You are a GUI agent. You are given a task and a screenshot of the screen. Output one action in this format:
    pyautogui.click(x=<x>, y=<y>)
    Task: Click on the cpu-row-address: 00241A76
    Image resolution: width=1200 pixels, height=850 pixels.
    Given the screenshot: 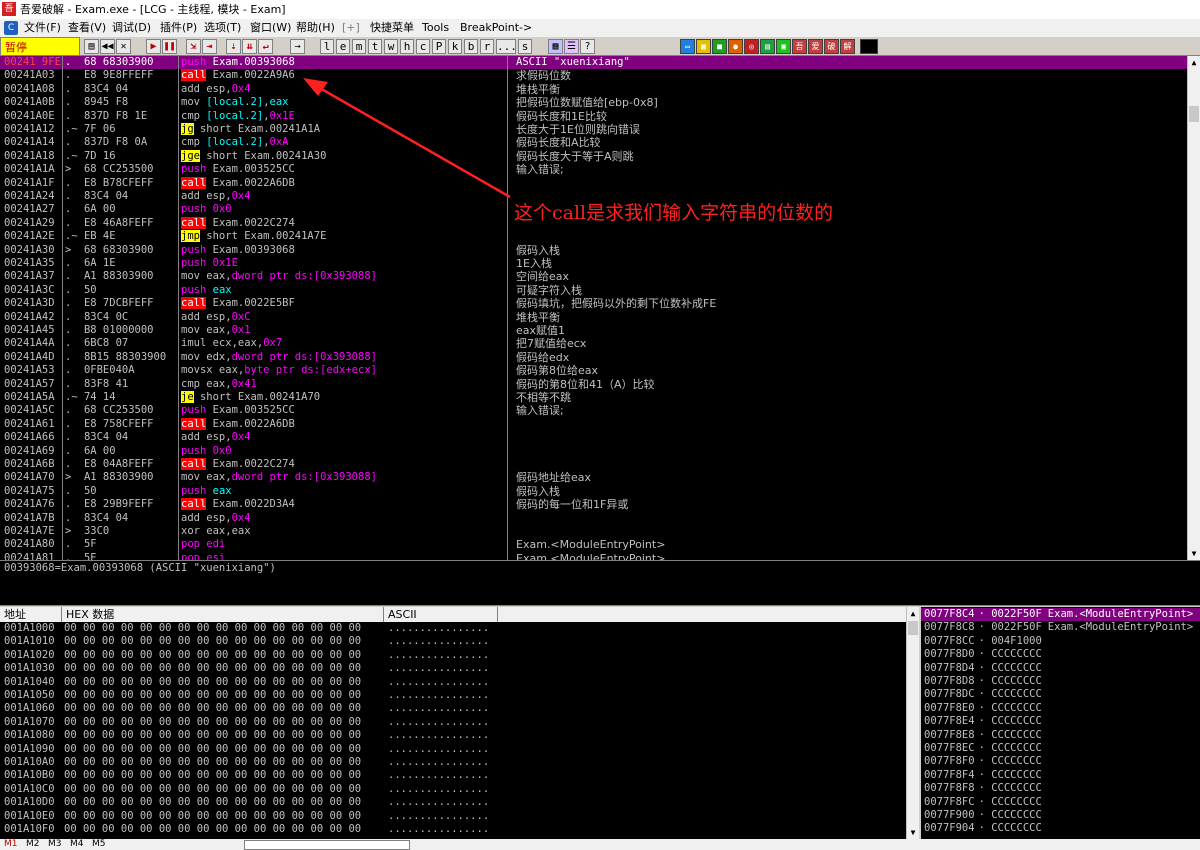 What is the action you would take?
    pyautogui.click(x=31, y=504)
    